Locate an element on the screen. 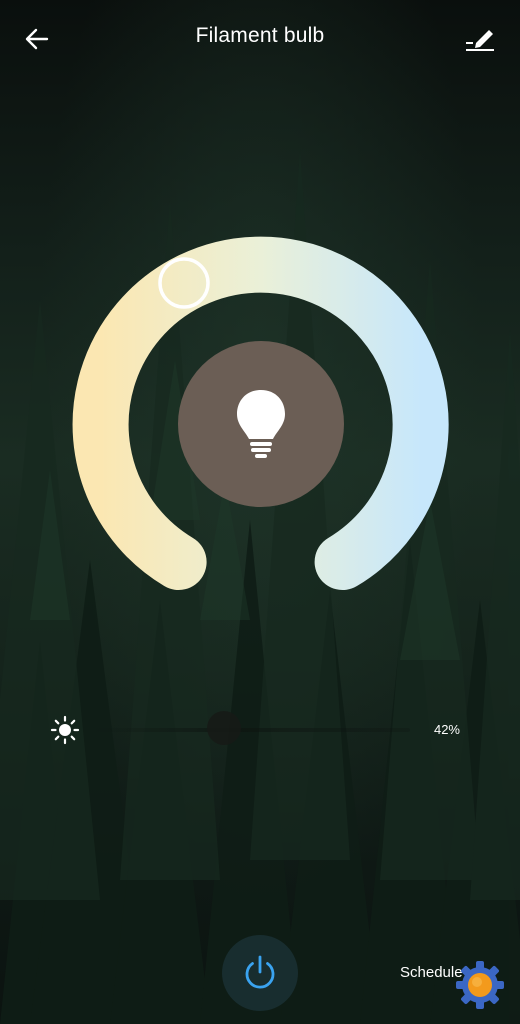 The image size is (520, 1024). app-header: Filament bulb is located at coordinates (260, 38).